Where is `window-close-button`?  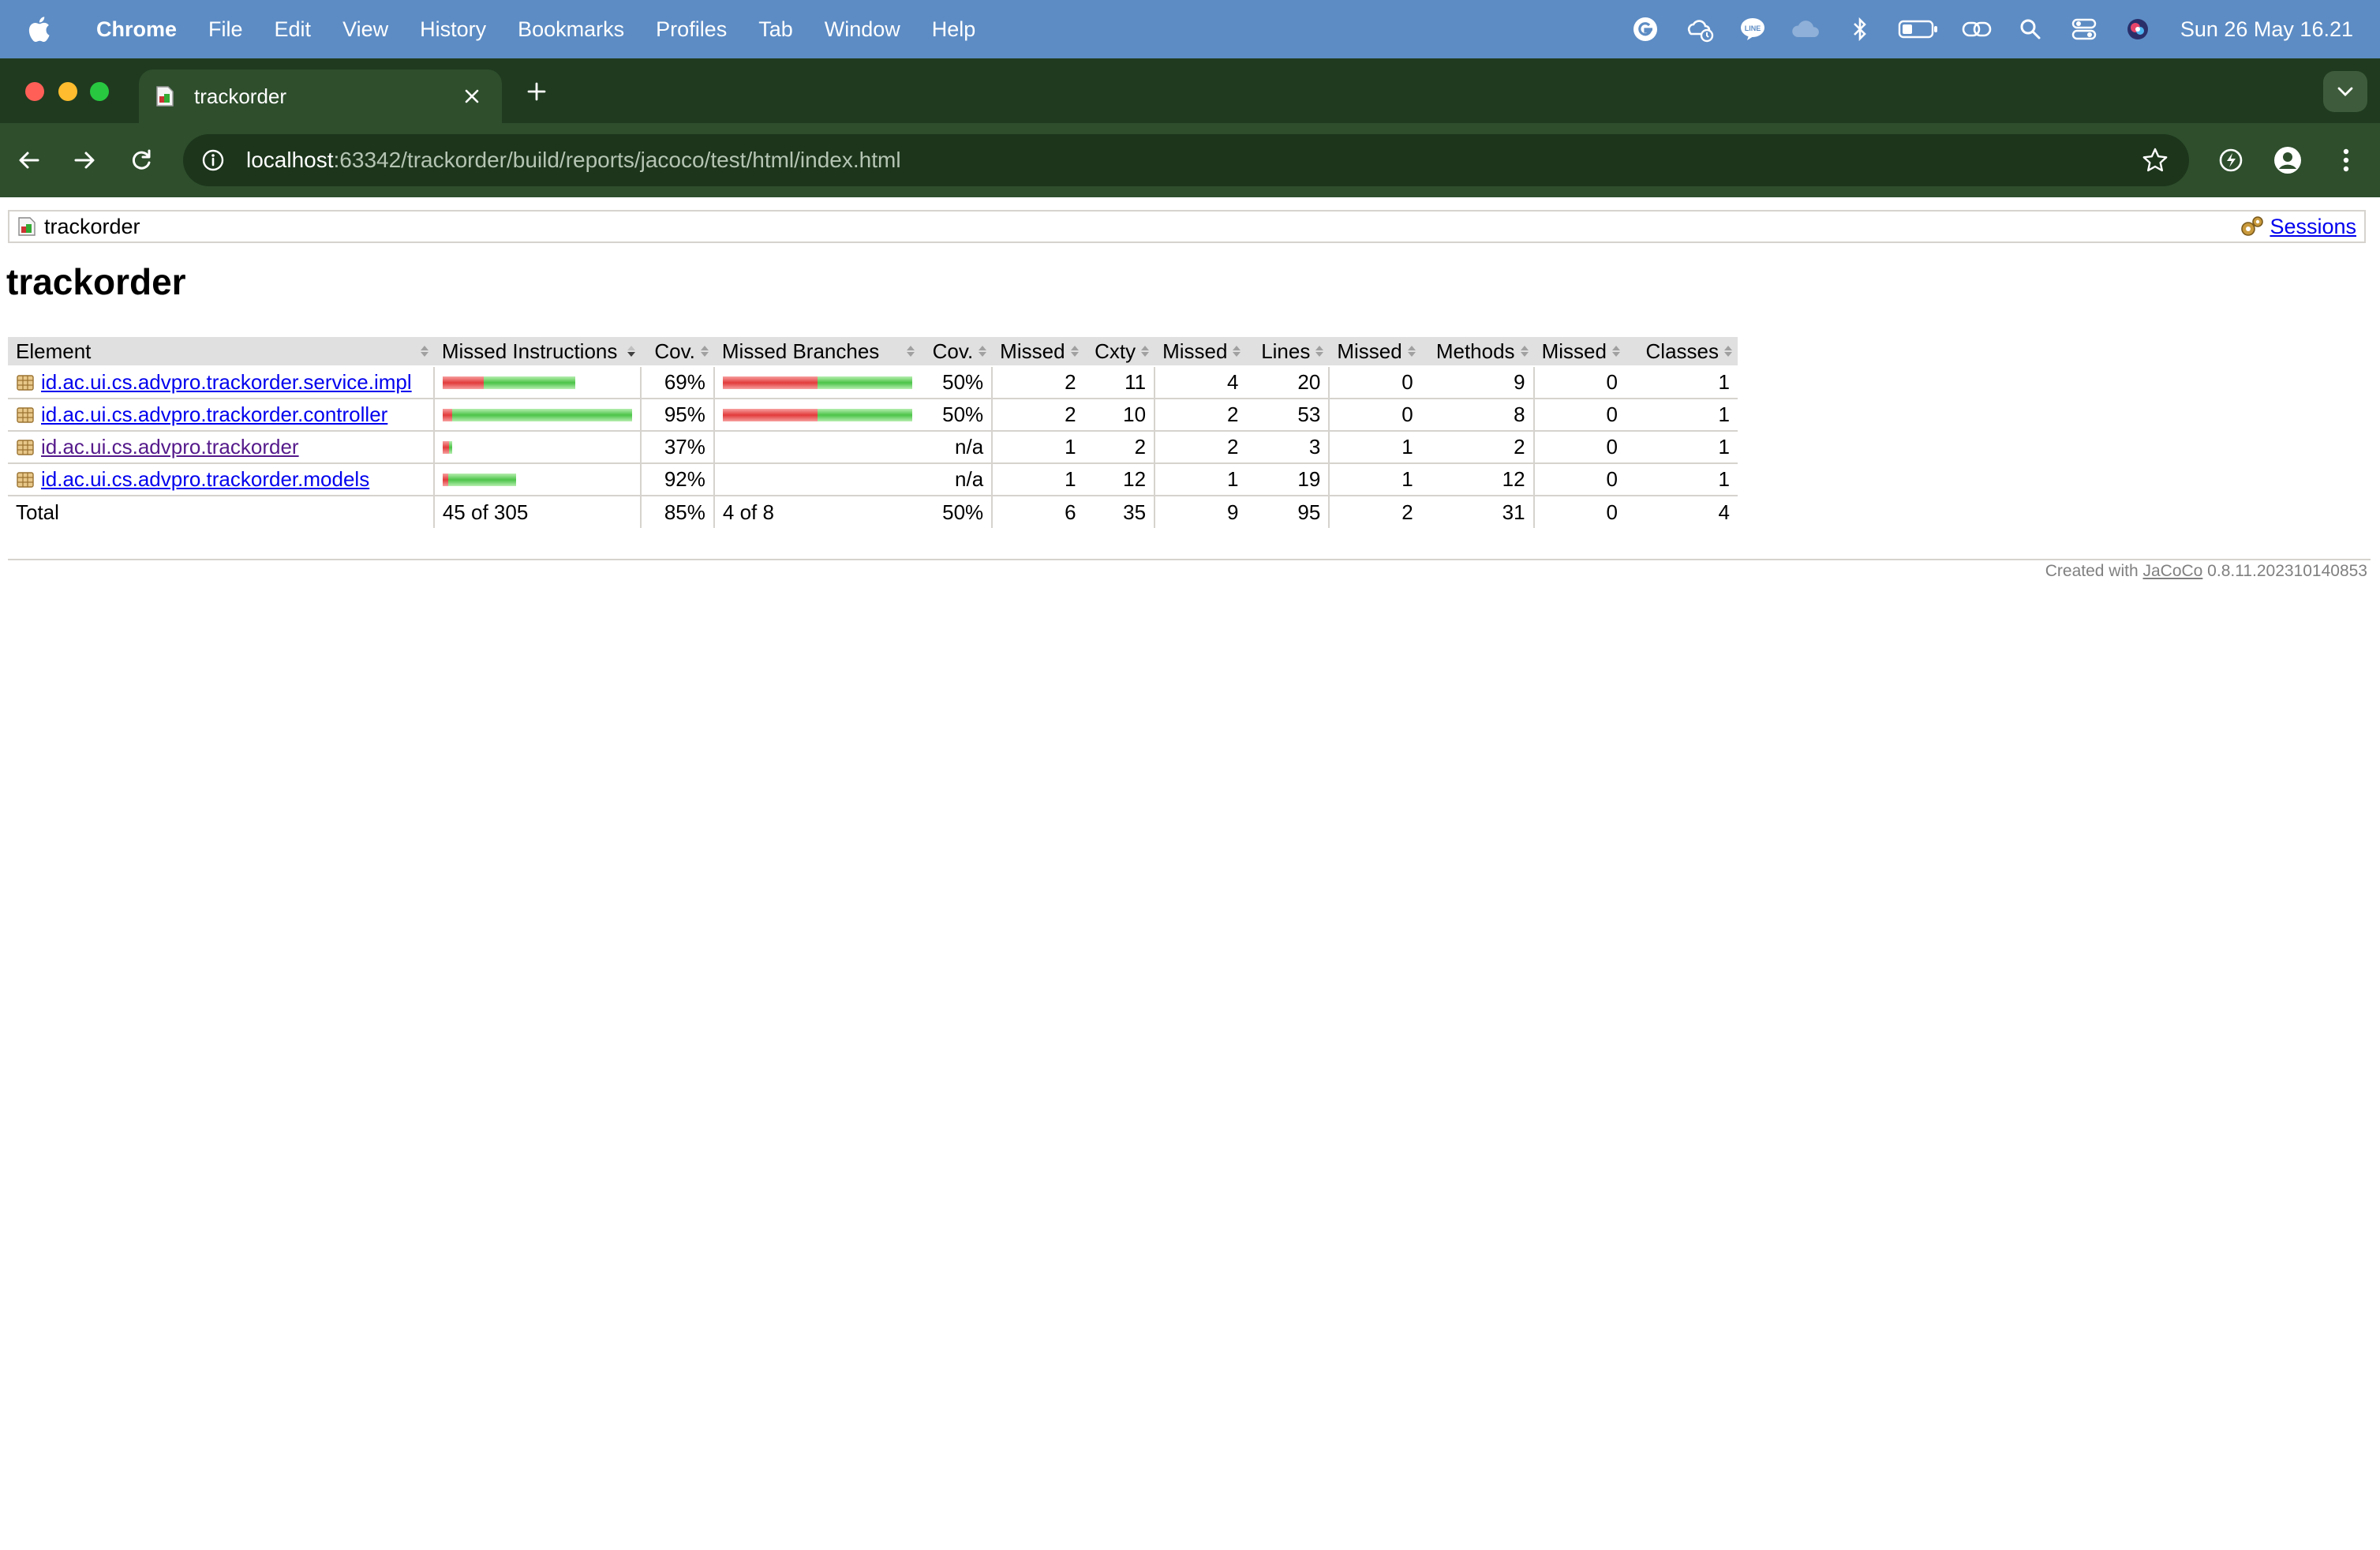
window-close-button is located at coordinates (34, 91).